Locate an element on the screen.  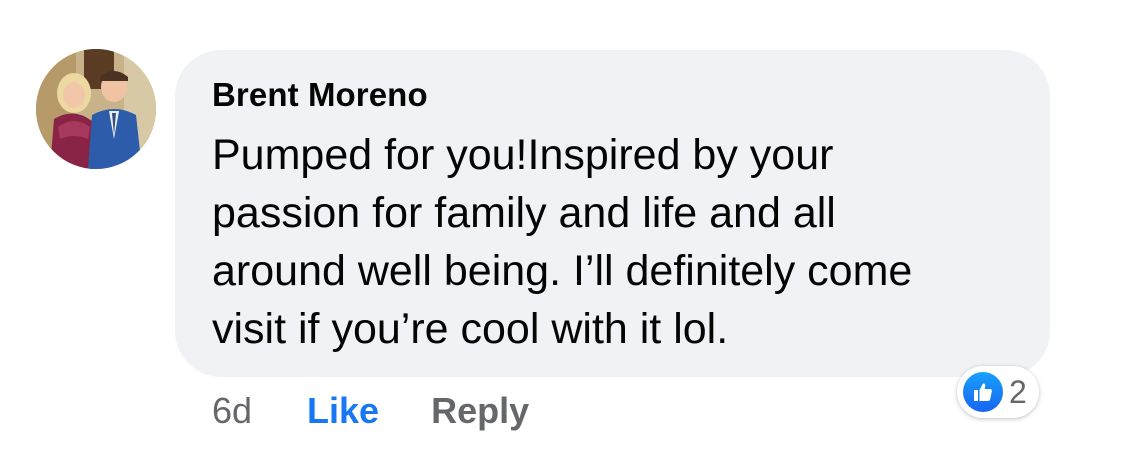
comment-timestamp: 6d is located at coordinates (232, 411).